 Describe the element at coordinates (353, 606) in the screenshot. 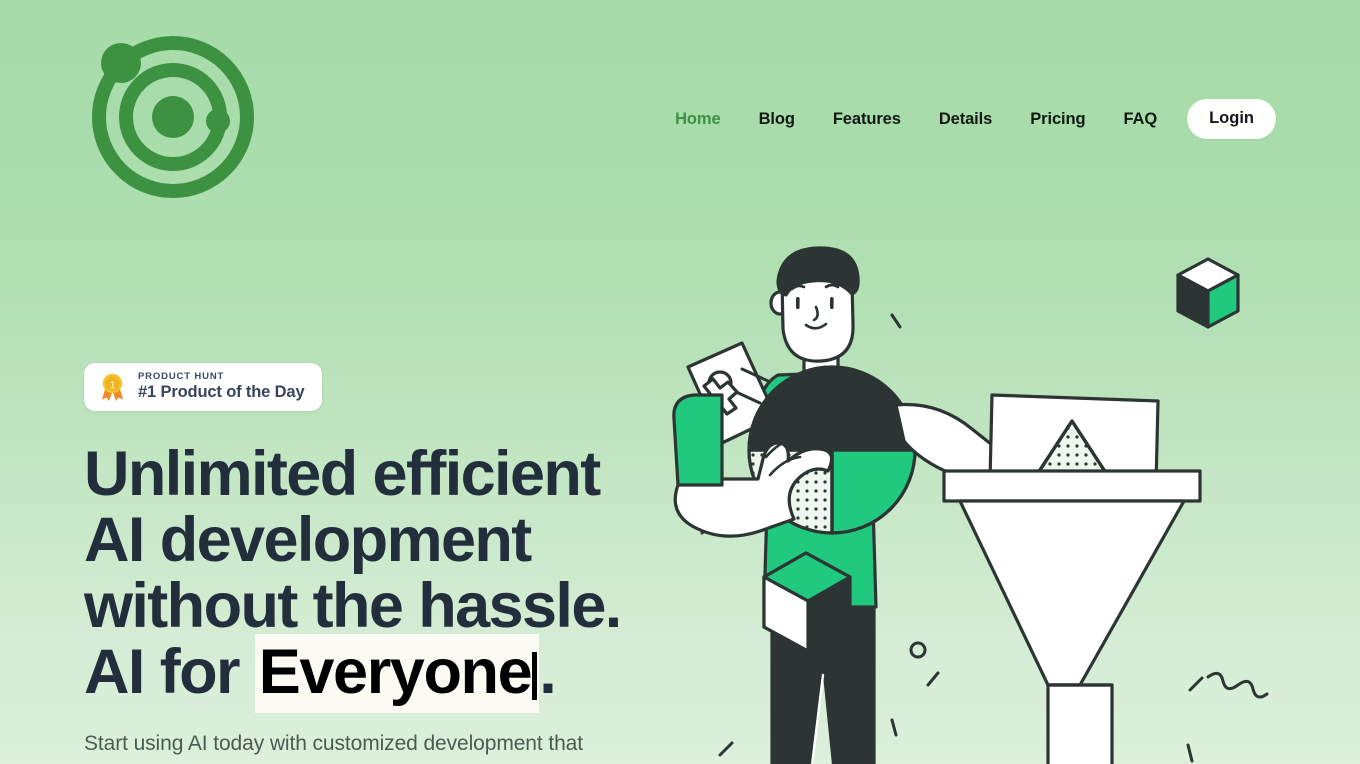

I see `heading-line-3: without the hassle.` at that location.